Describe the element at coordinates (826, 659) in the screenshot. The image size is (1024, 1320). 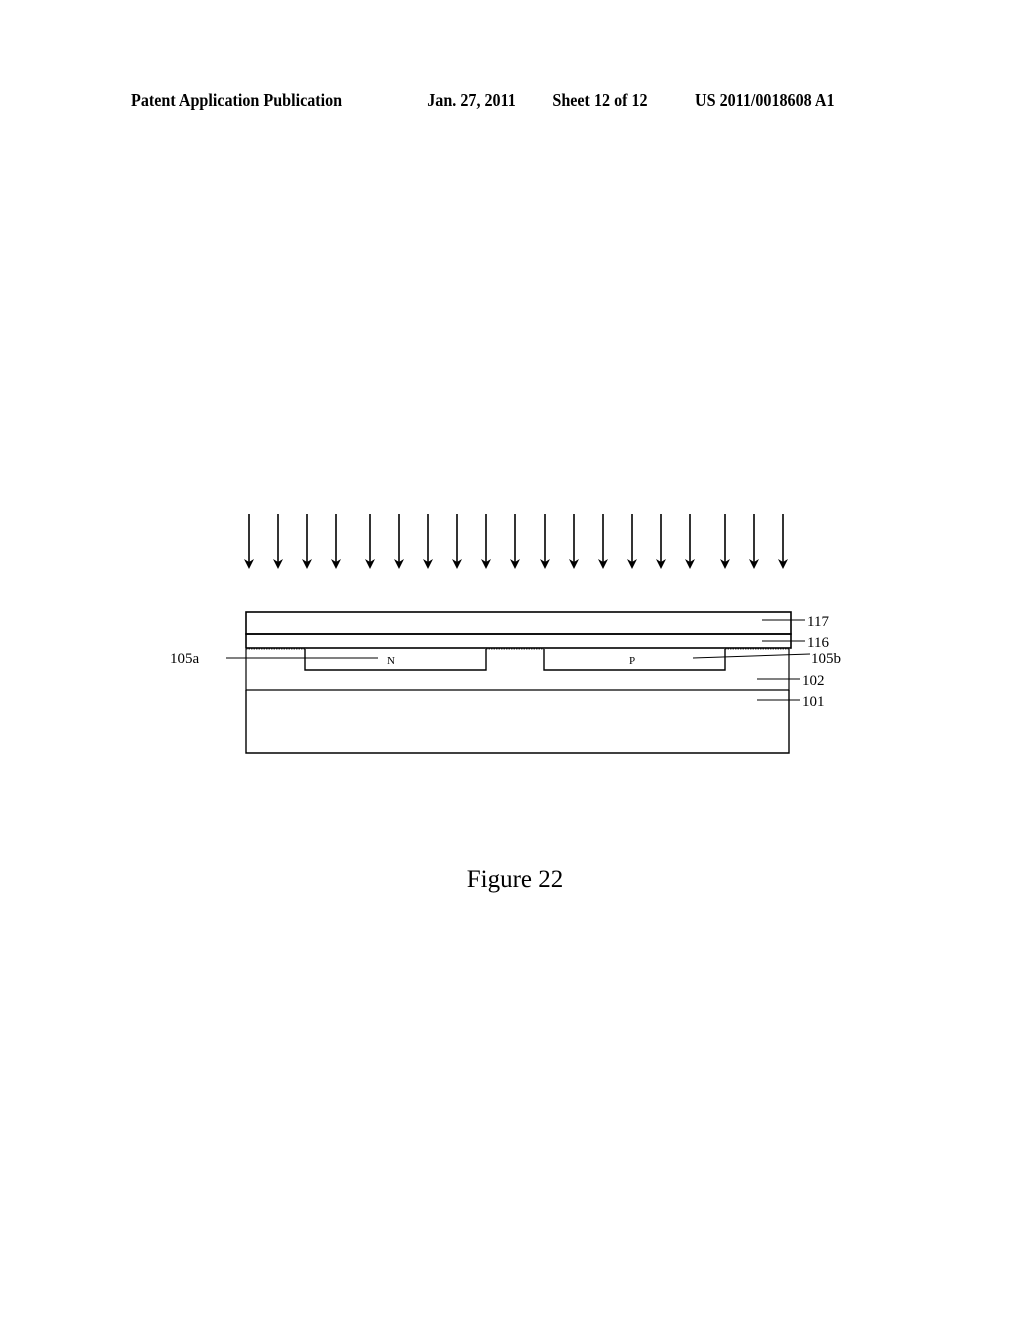
I see `label-105b: 105b` at that location.